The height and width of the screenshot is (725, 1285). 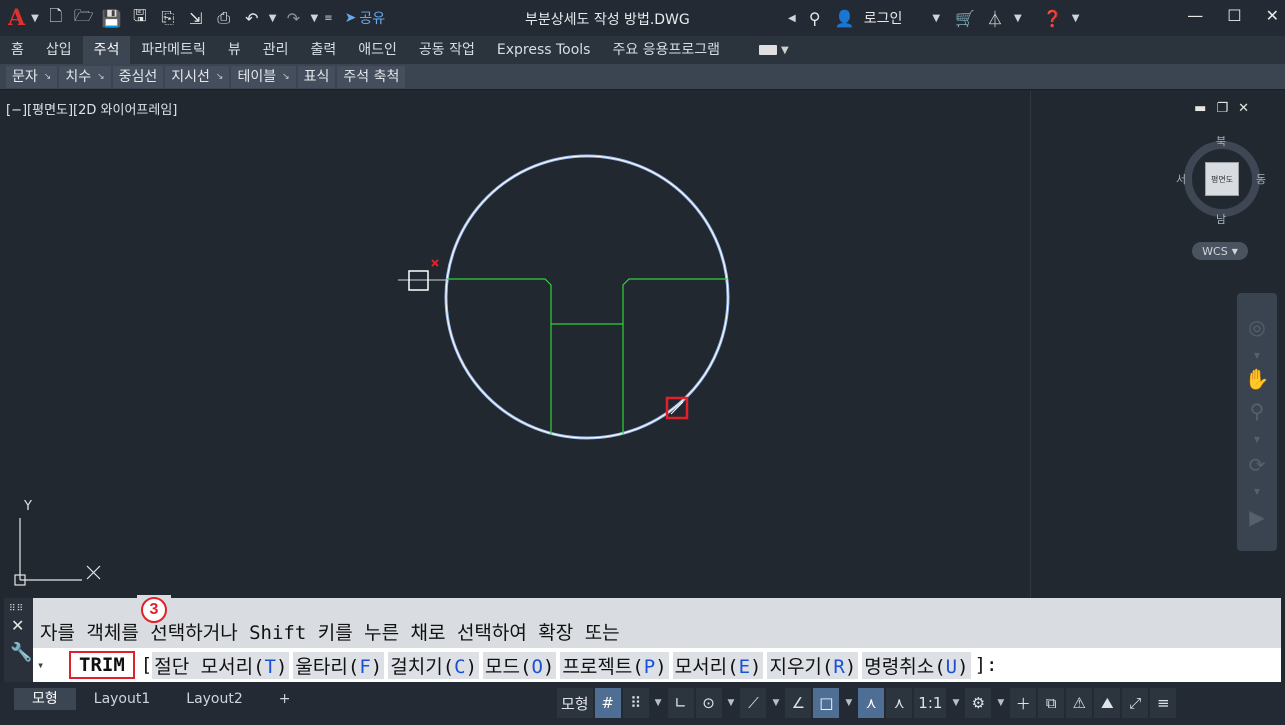 I want to click on search-collapse-icon: ◀, so click(x=792, y=18).